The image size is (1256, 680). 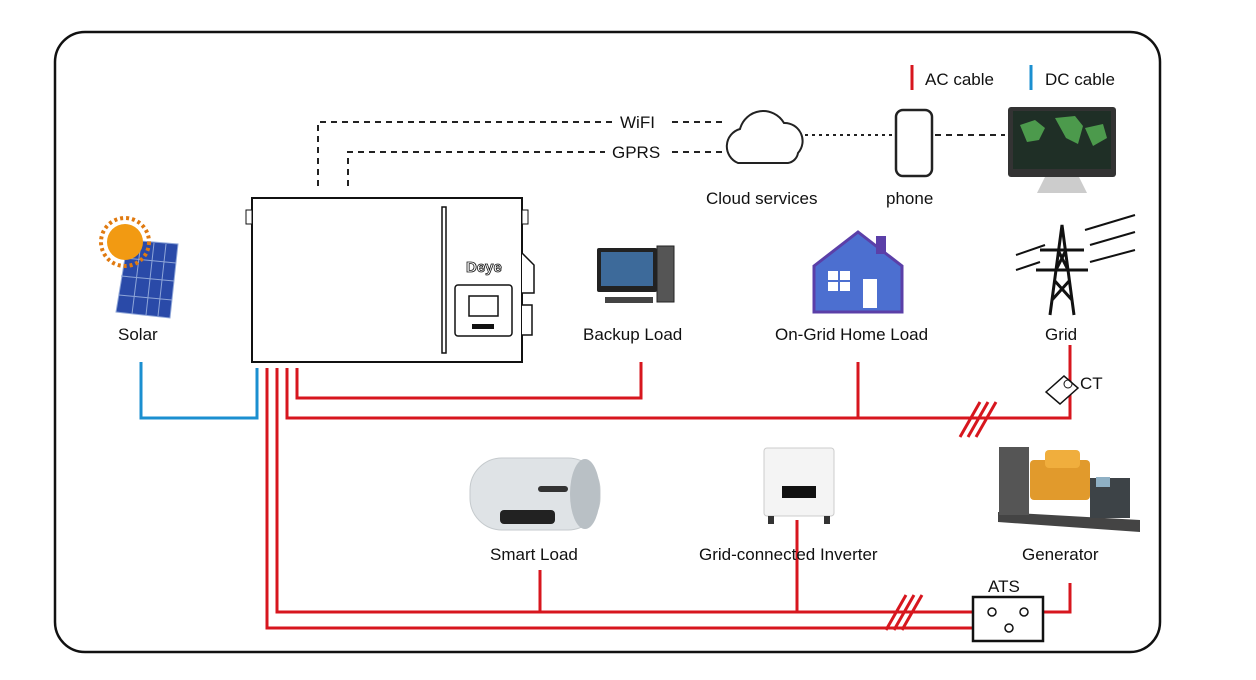 What do you see at coordinates (1075, 265) in the screenshot?
I see `power-tower-icon` at bounding box center [1075, 265].